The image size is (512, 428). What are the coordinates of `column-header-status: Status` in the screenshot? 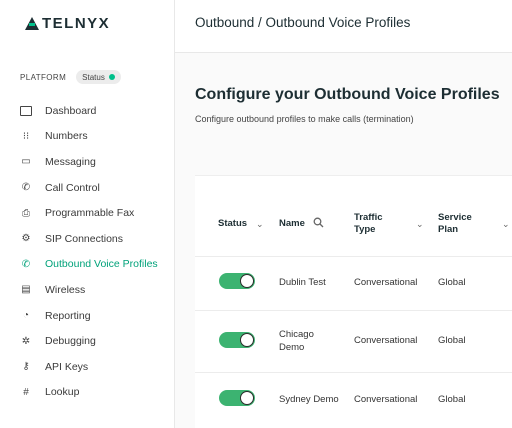 It's located at (232, 224).